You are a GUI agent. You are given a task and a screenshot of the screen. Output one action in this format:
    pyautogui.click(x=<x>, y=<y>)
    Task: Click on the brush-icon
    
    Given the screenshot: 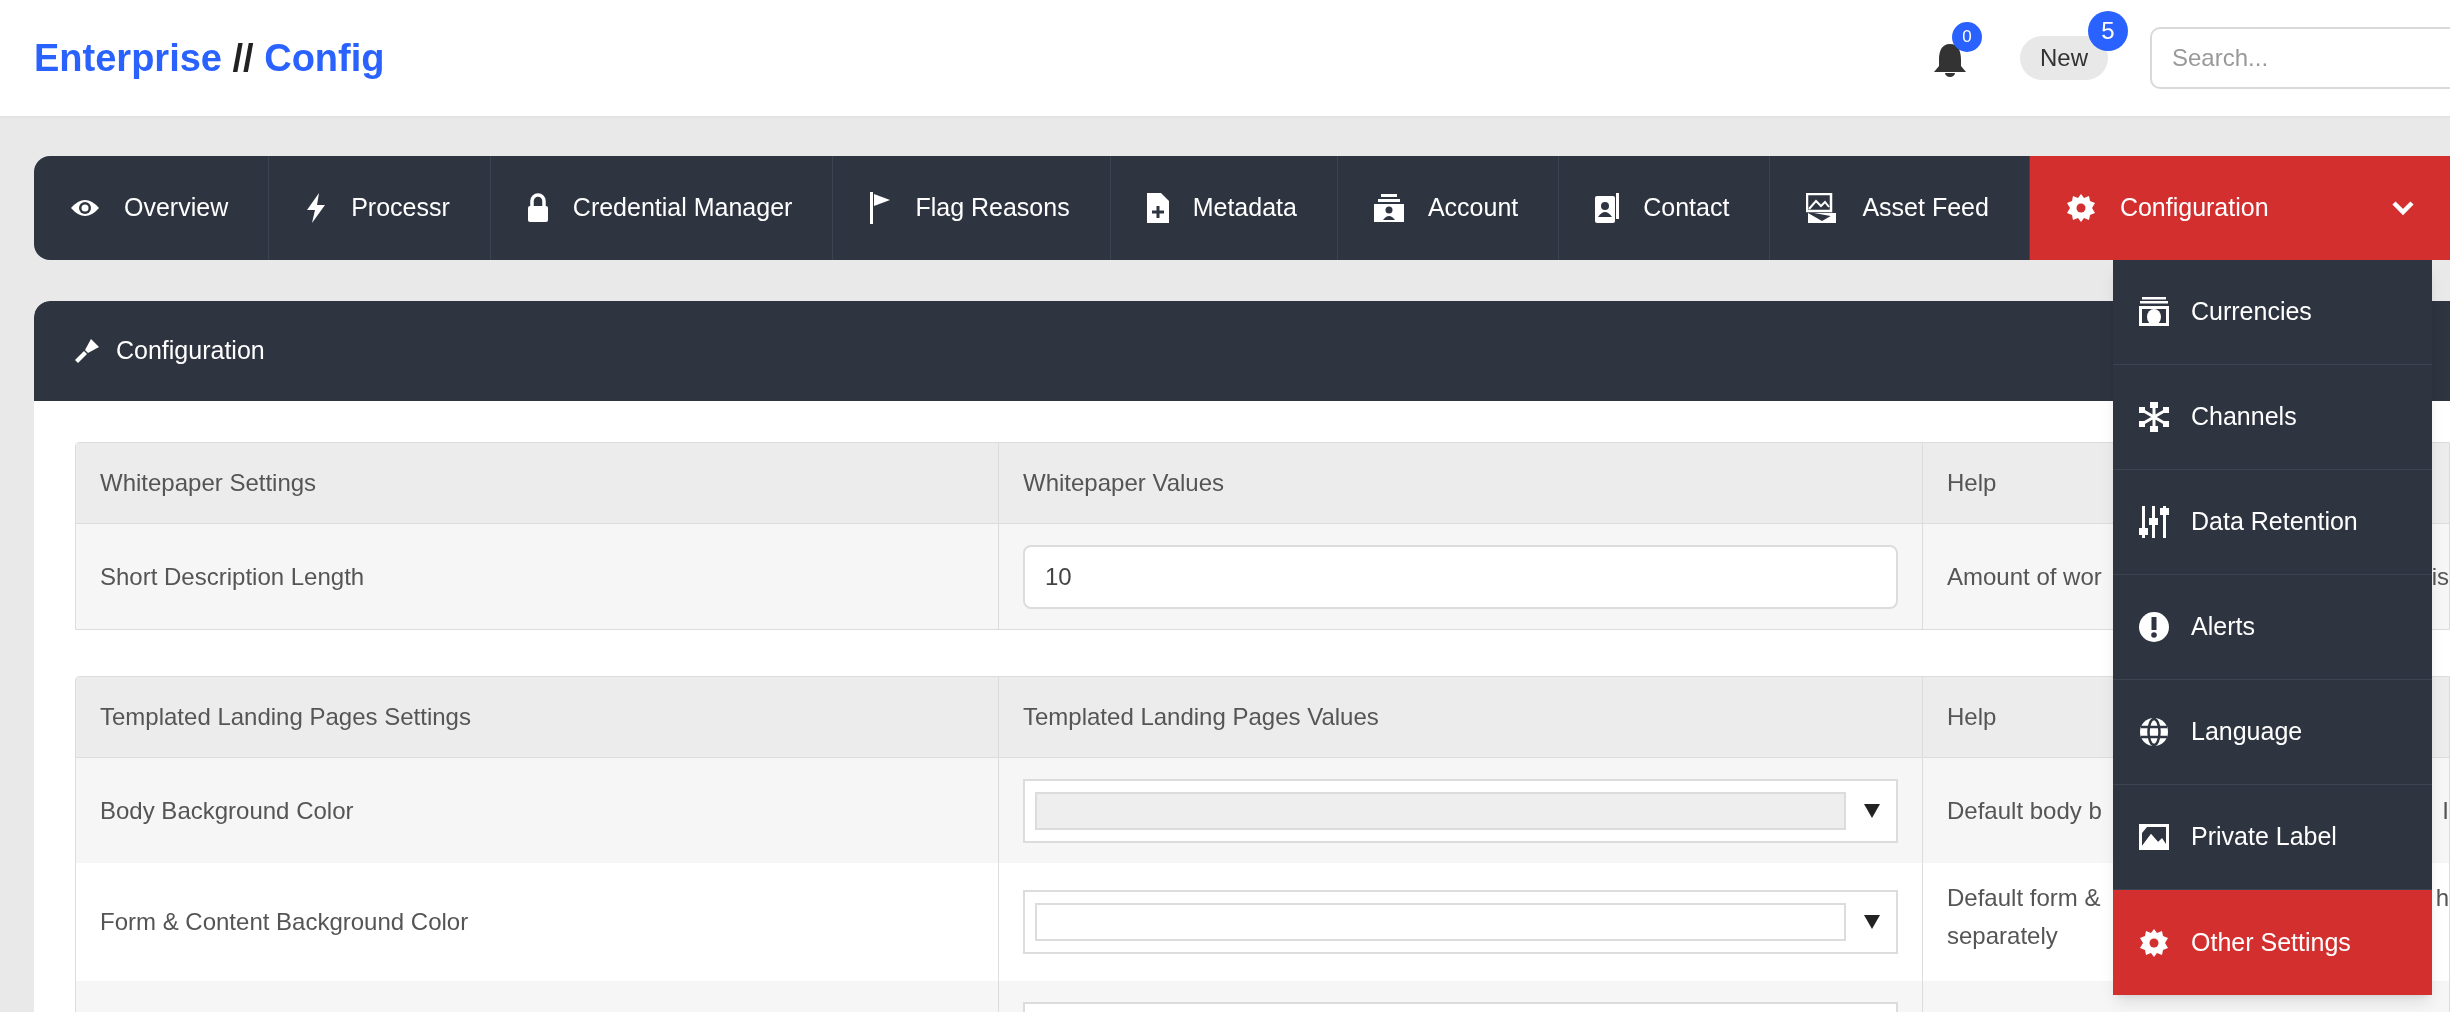 What is the action you would take?
    pyautogui.click(x=87, y=351)
    